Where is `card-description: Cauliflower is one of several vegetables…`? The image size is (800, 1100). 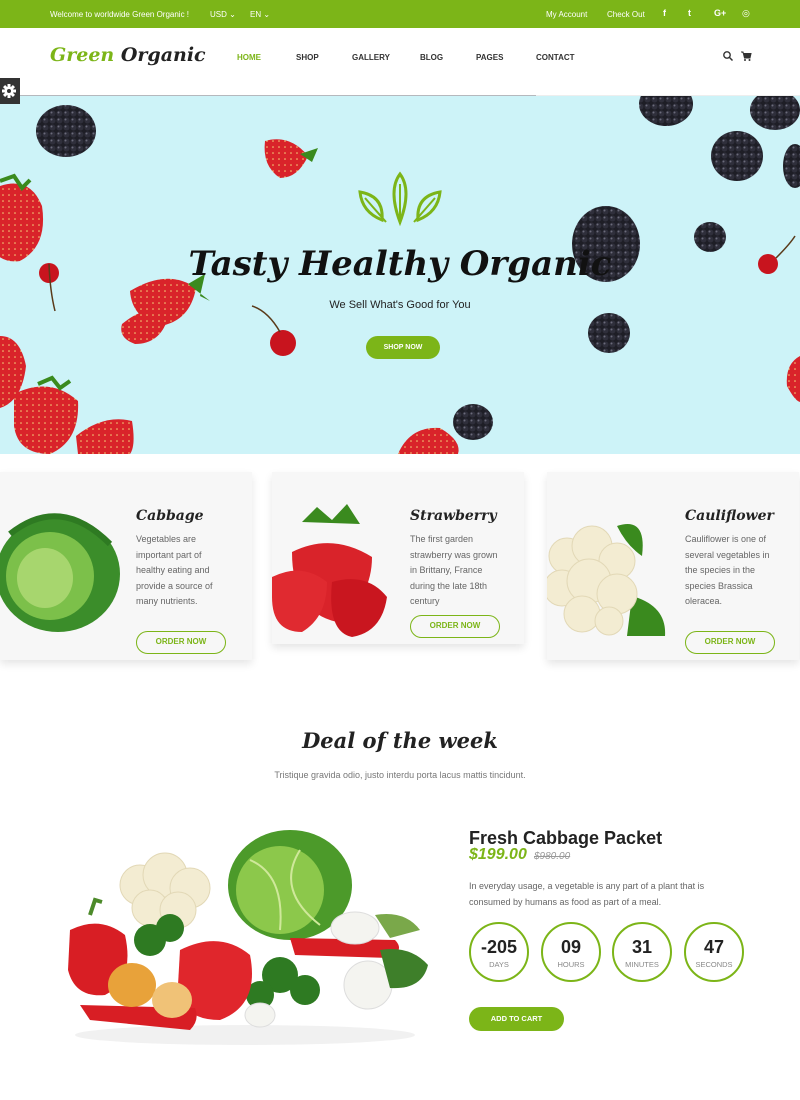
card-description: Cauliflower is one of several vegetables… is located at coordinates (727, 570).